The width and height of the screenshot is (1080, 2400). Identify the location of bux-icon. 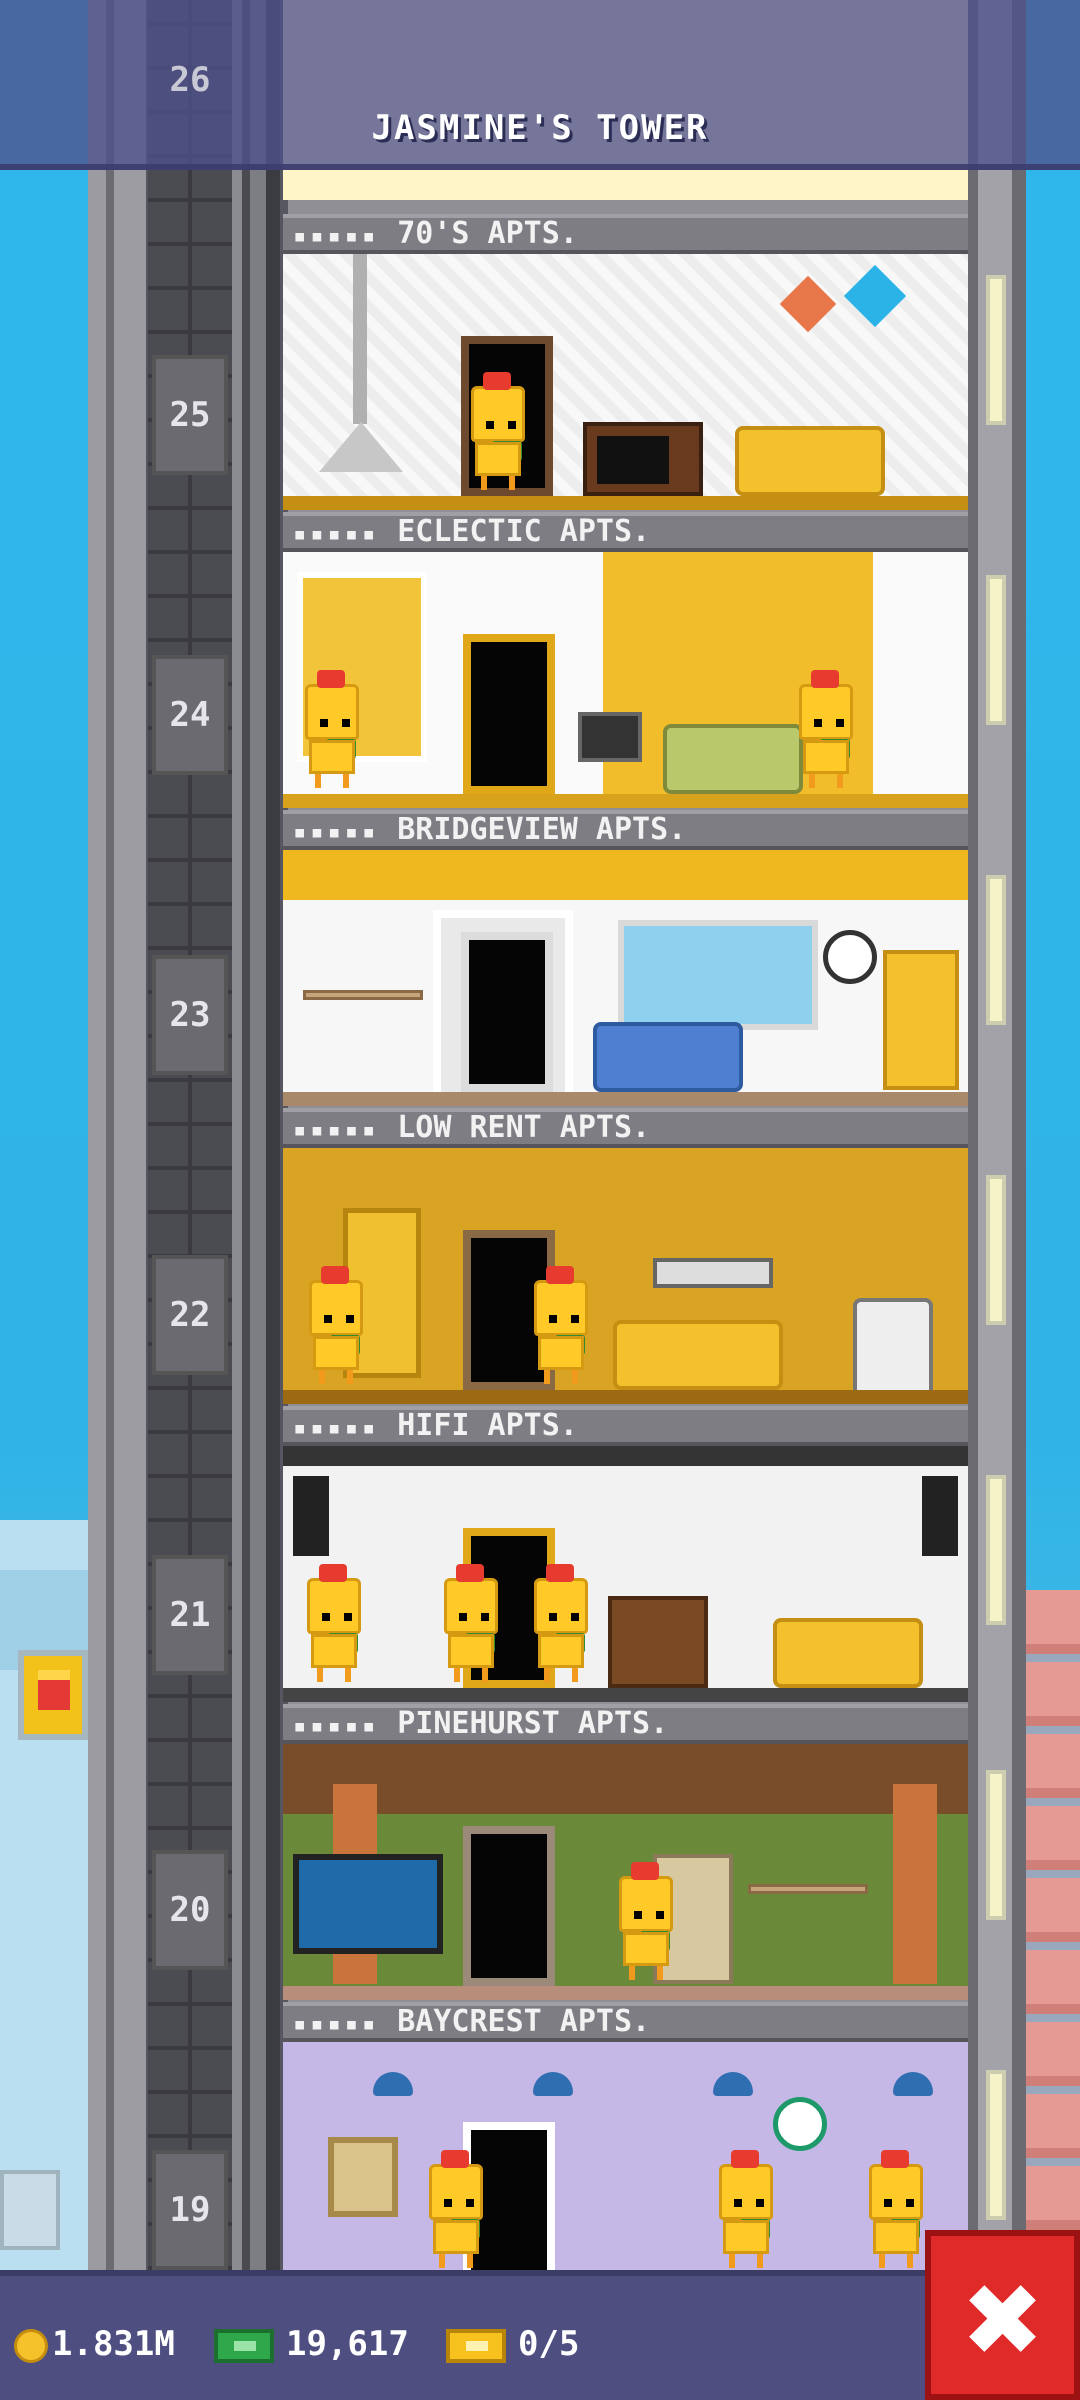
(244, 2345).